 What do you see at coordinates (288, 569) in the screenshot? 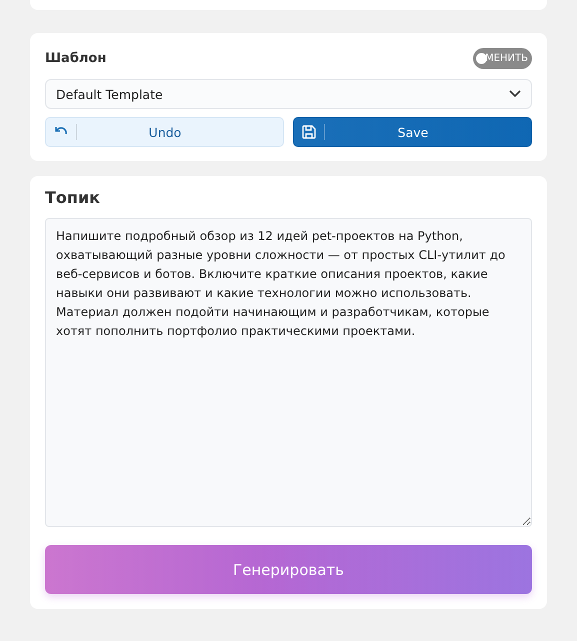
I see `generate-button: Генерировать` at bounding box center [288, 569].